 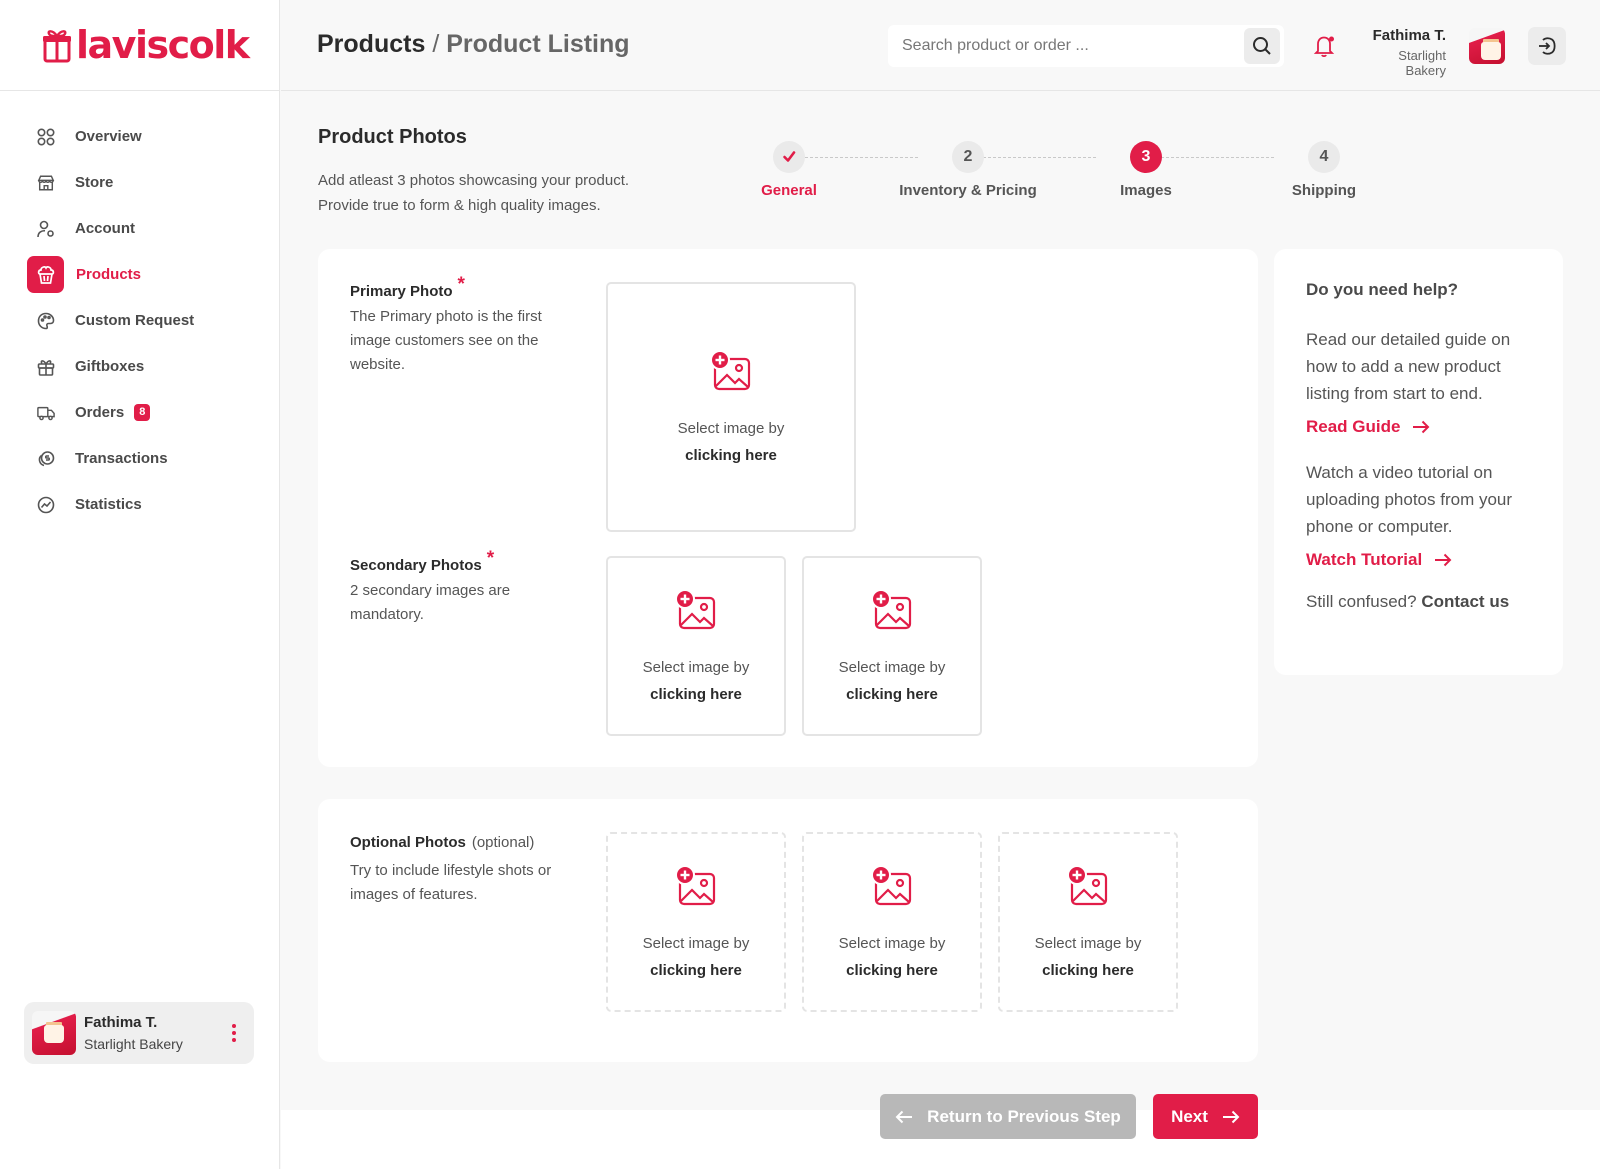 What do you see at coordinates (1361, 601) in the screenshot?
I see `help-confused-text: Still confused?` at bounding box center [1361, 601].